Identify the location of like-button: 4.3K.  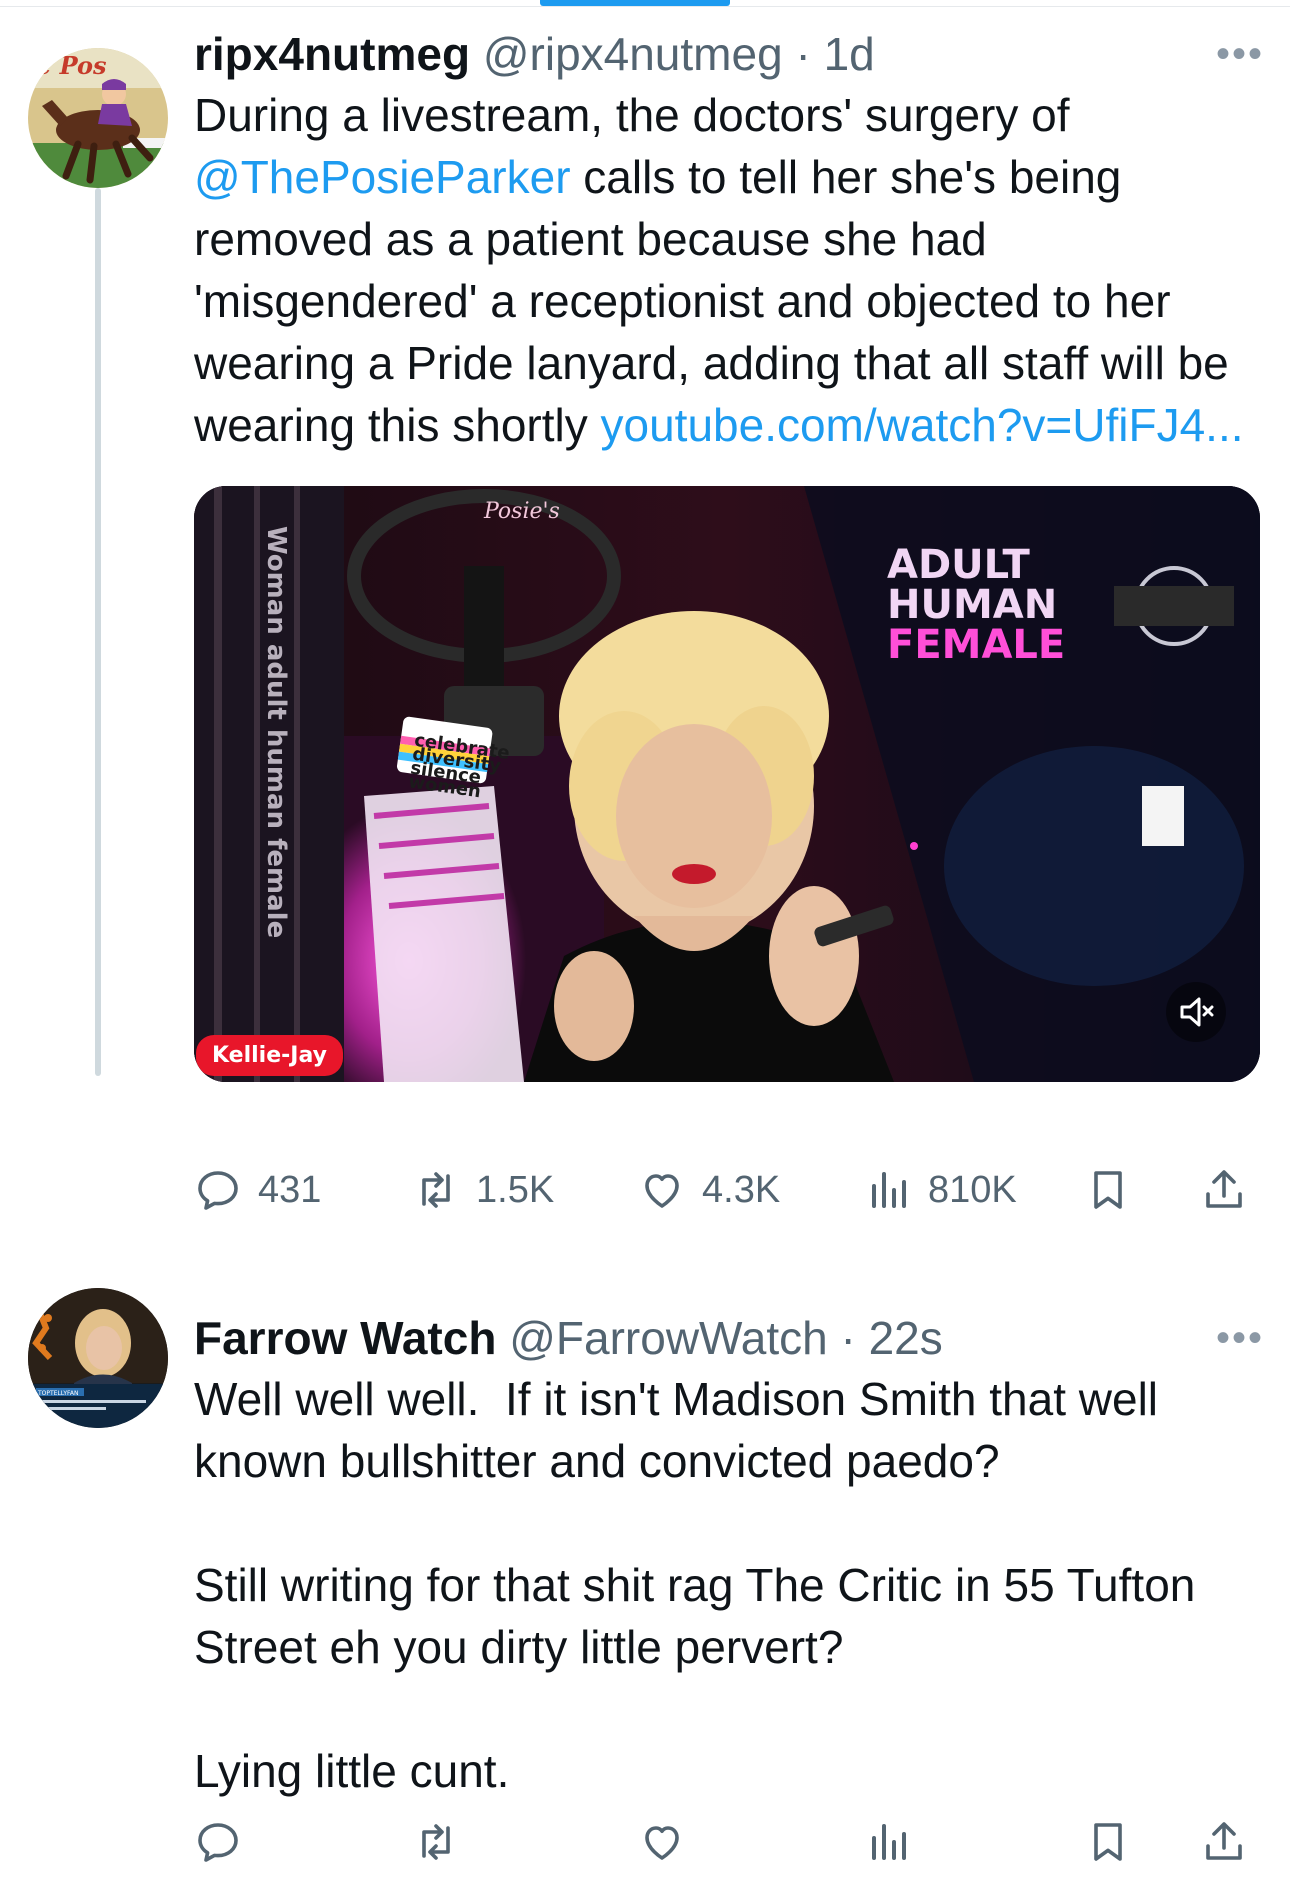
(709, 1190).